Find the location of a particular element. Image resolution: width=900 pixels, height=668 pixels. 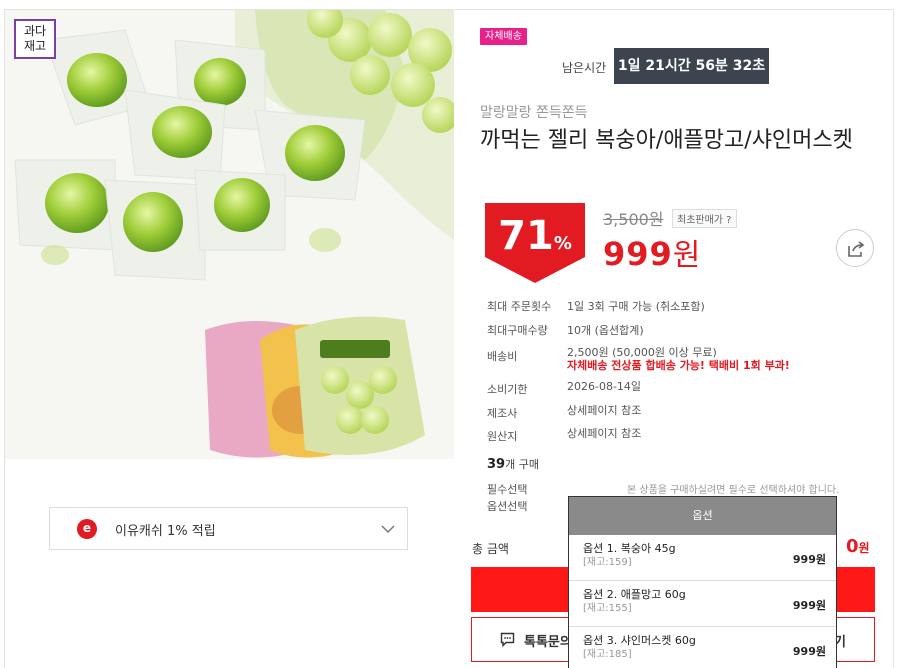

share-icon is located at coordinates (856, 249).